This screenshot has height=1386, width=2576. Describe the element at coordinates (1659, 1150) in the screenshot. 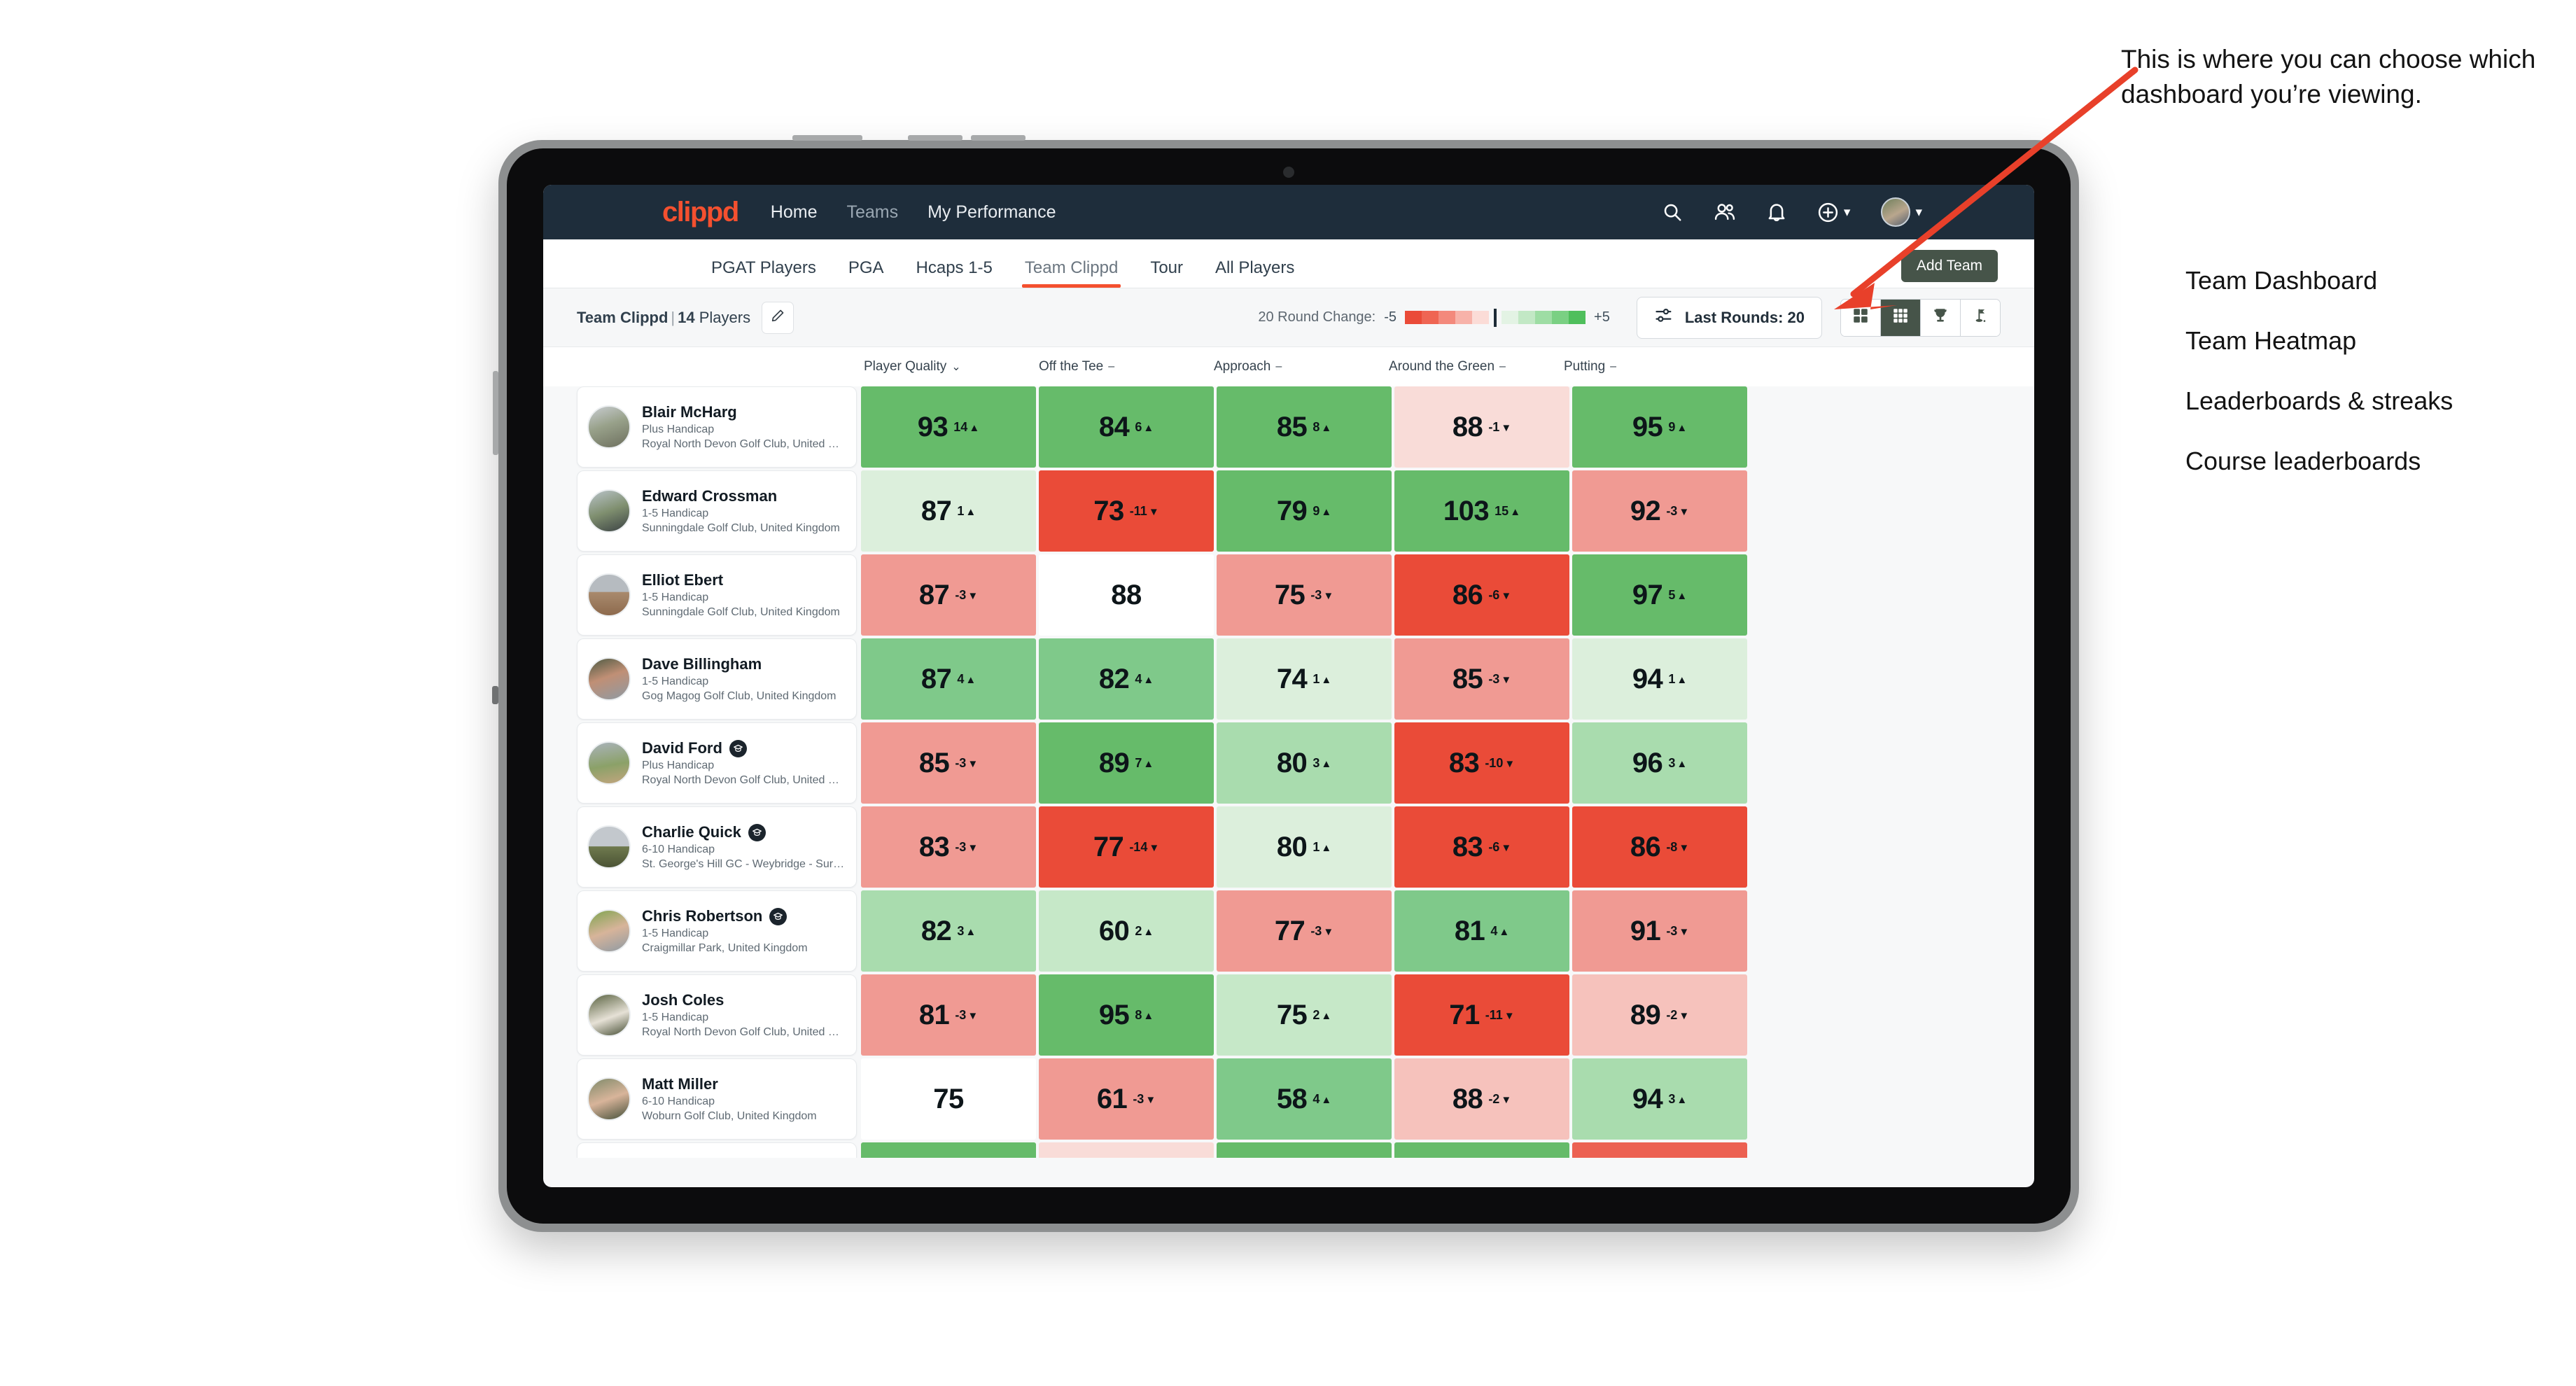

I see `metric-cell: 85-4▼` at that location.